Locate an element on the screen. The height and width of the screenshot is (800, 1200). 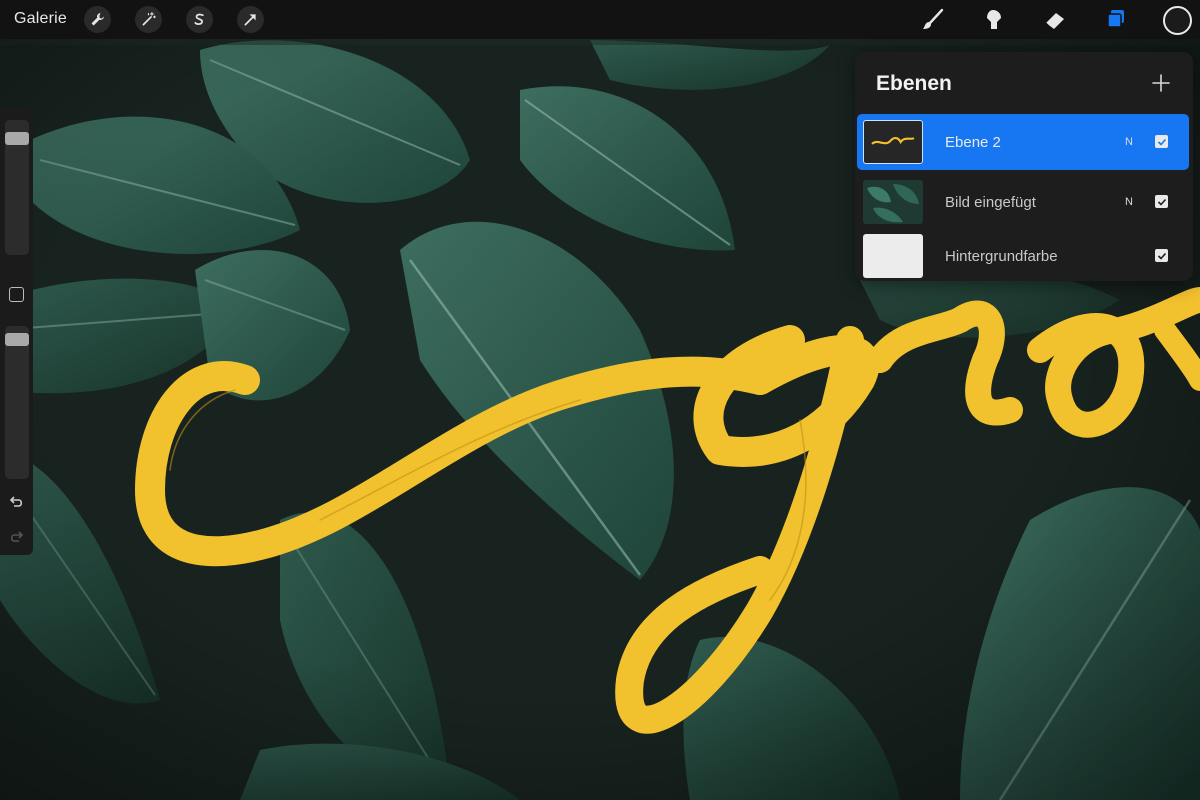
layer-row-bild-eingefuegt: Bild eingefügt N is located at coordinates (1023, 202).